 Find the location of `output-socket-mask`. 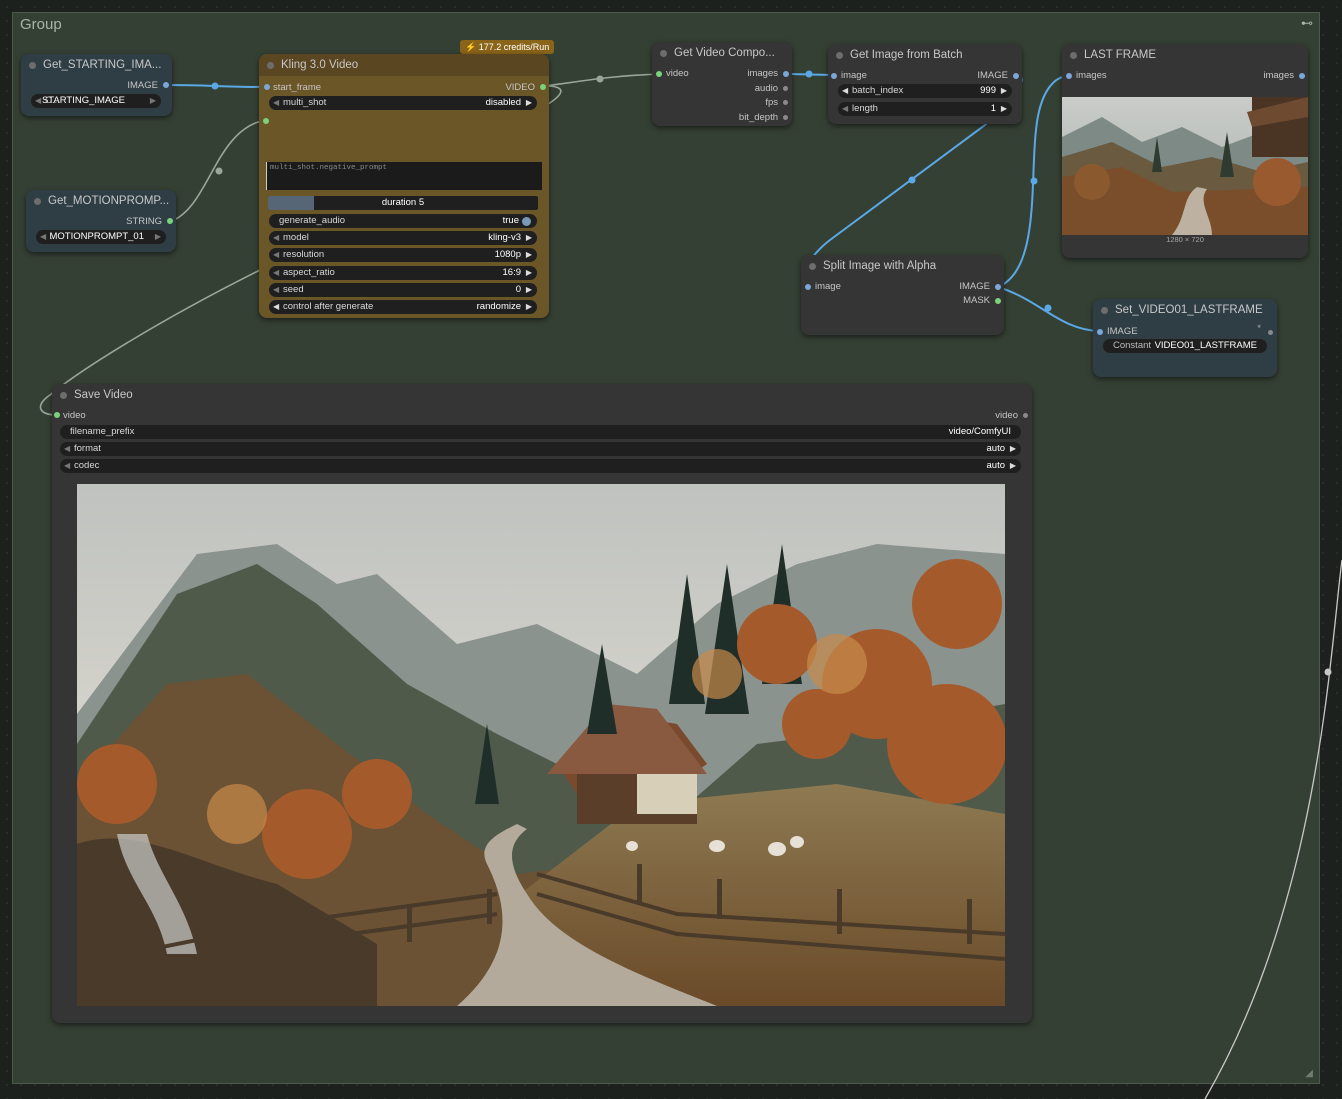

output-socket-mask is located at coordinates (998, 301).